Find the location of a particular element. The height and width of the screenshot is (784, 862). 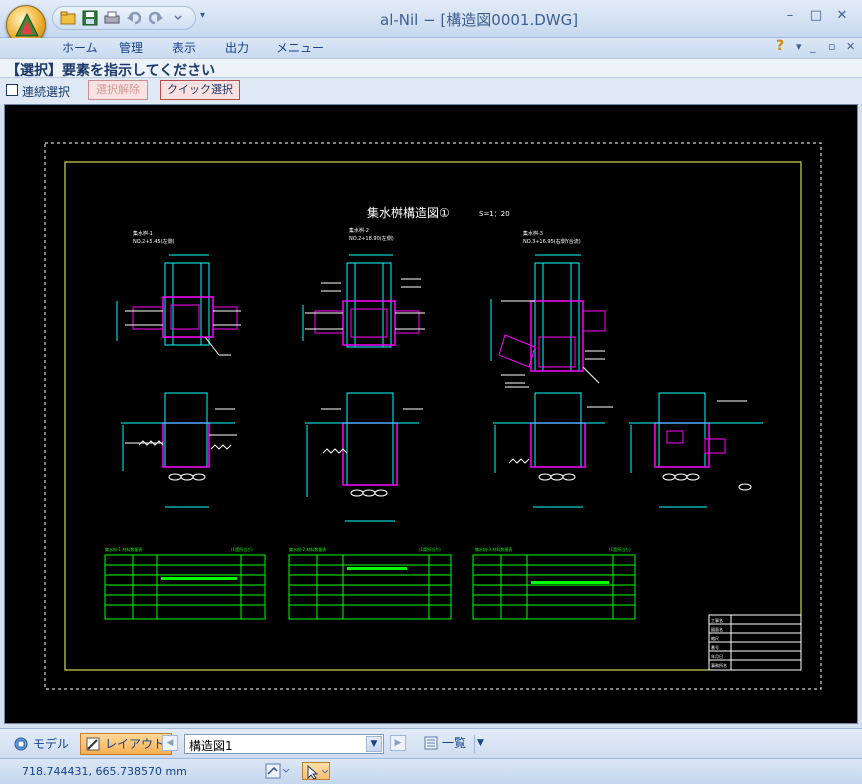

help-dropdown-icon: ▾ is located at coordinates (799, 46).